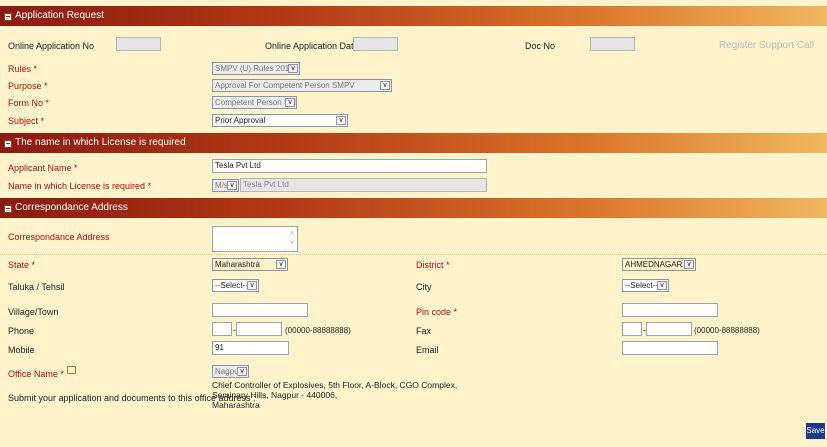  What do you see at coordinates (138, 44) in the screenshot?
I see `online-application-no-input` at bounding box center [138, 44].